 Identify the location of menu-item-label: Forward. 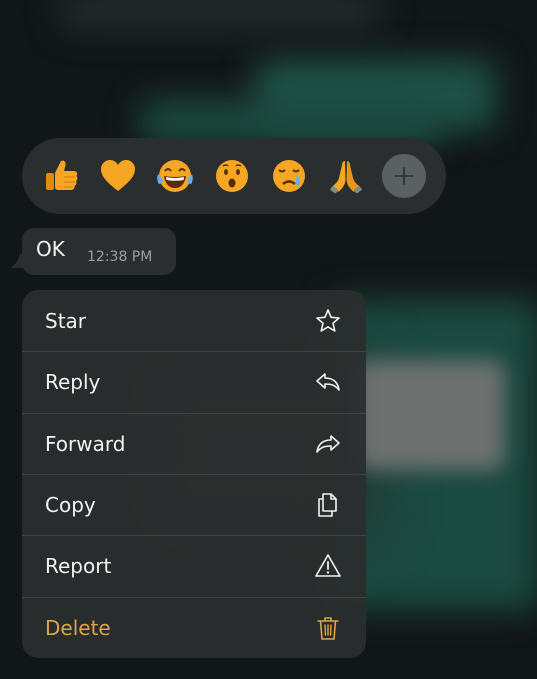
(85, 443).